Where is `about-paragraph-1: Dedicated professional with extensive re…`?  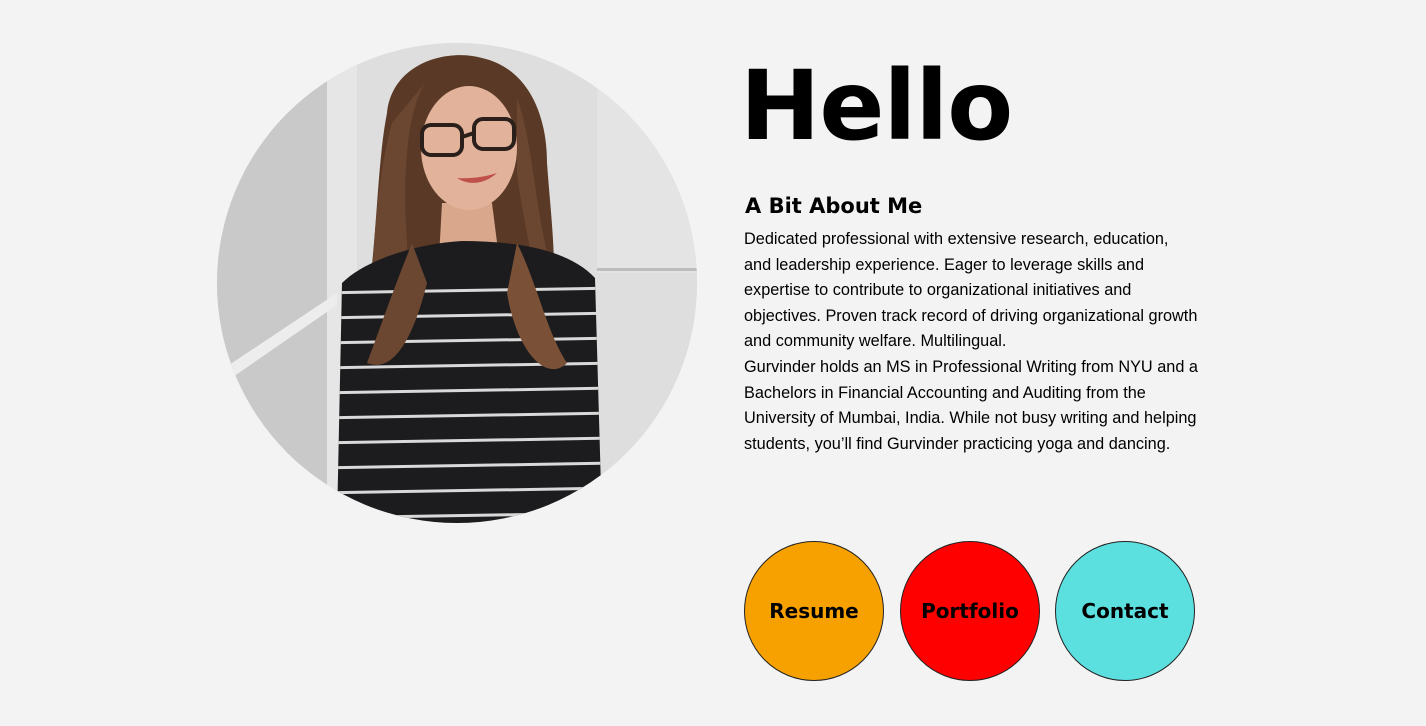
about-paragraph-1: Dedicated professional with extensive re… is located at coordinates (971, 290).